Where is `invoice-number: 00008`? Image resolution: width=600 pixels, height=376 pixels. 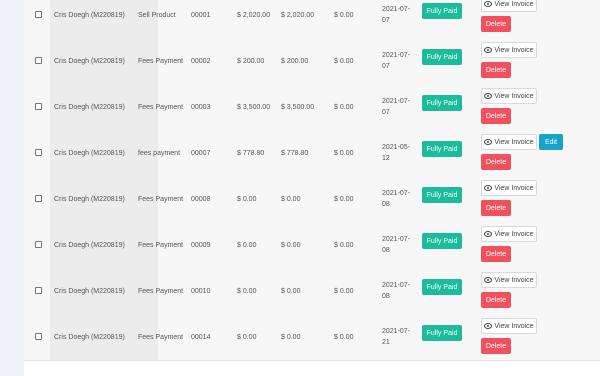
invoice-number: 00008 is located at coordinates (201, 199).